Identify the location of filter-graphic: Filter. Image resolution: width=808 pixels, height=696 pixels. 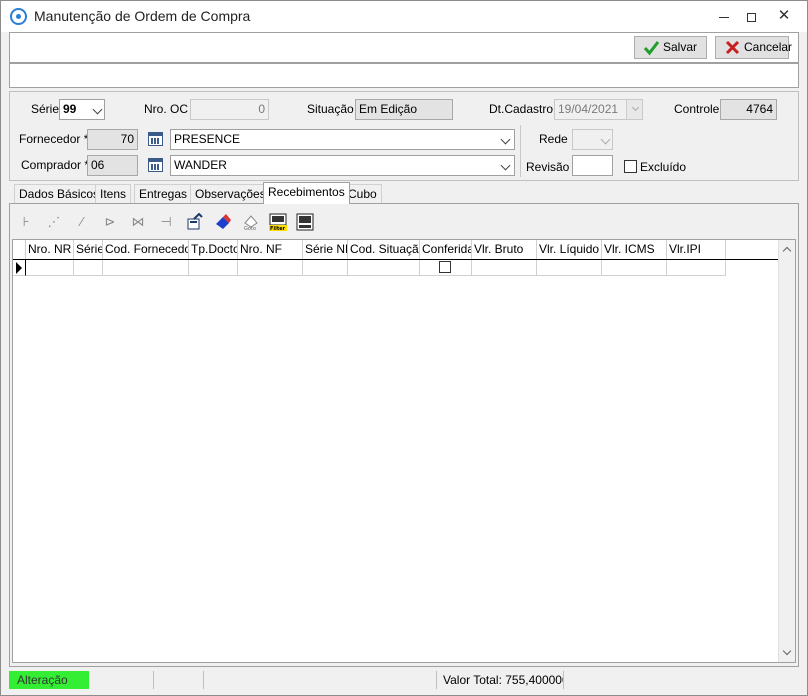
(278, 222).